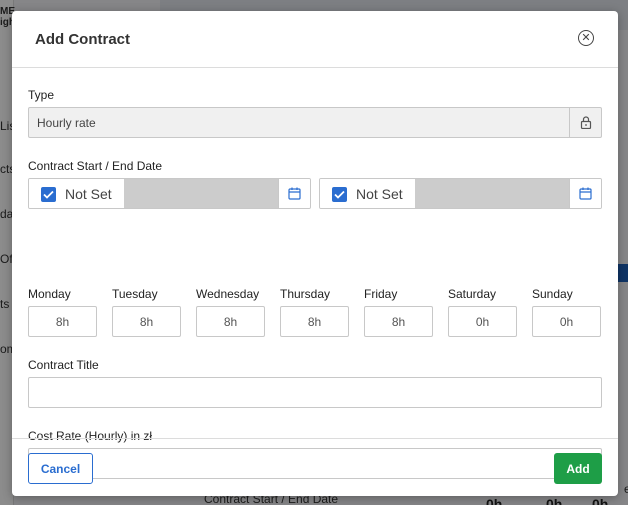  I want to click on modal-header: Add Contract ✕, so click(315, 39).